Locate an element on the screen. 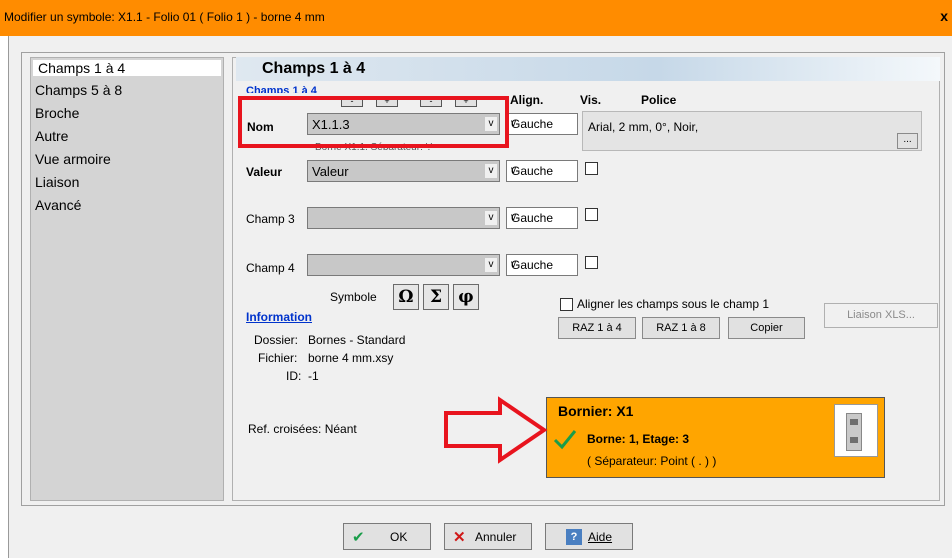 The height and width of the screenshot is (558, 952). panel-header: Champs 1 à 4 is located at coordinates (588, 69).